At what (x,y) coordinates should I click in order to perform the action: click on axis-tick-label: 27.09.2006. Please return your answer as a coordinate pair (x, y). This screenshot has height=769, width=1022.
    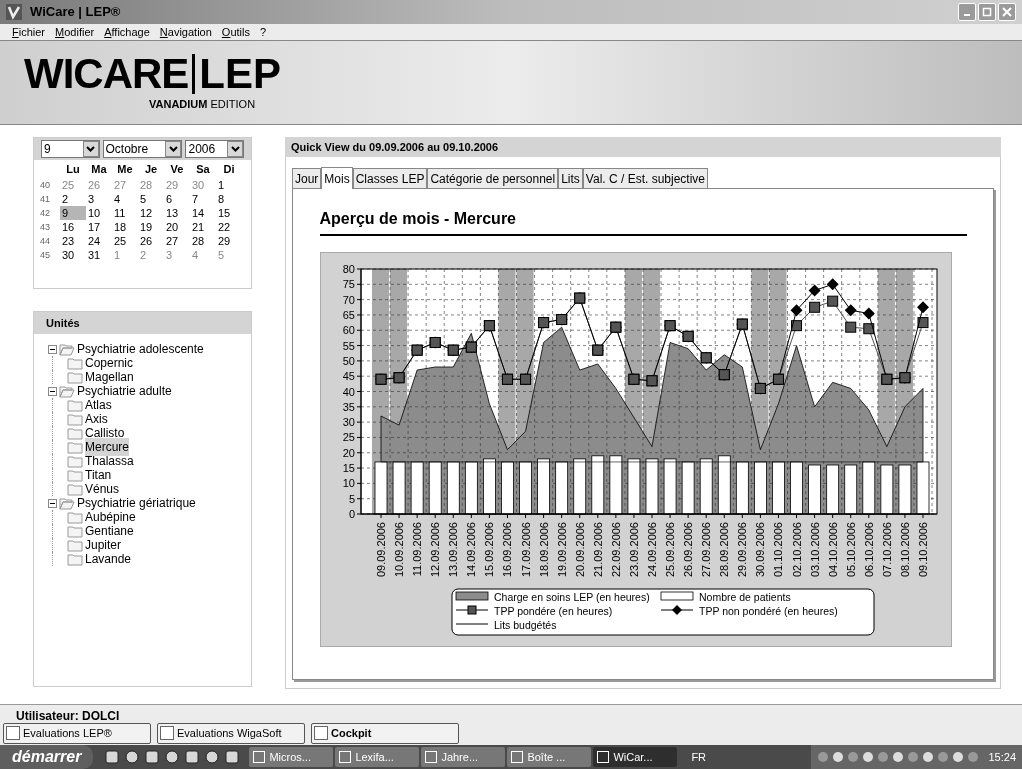
    Looking at the image, I should click on (705, 550).